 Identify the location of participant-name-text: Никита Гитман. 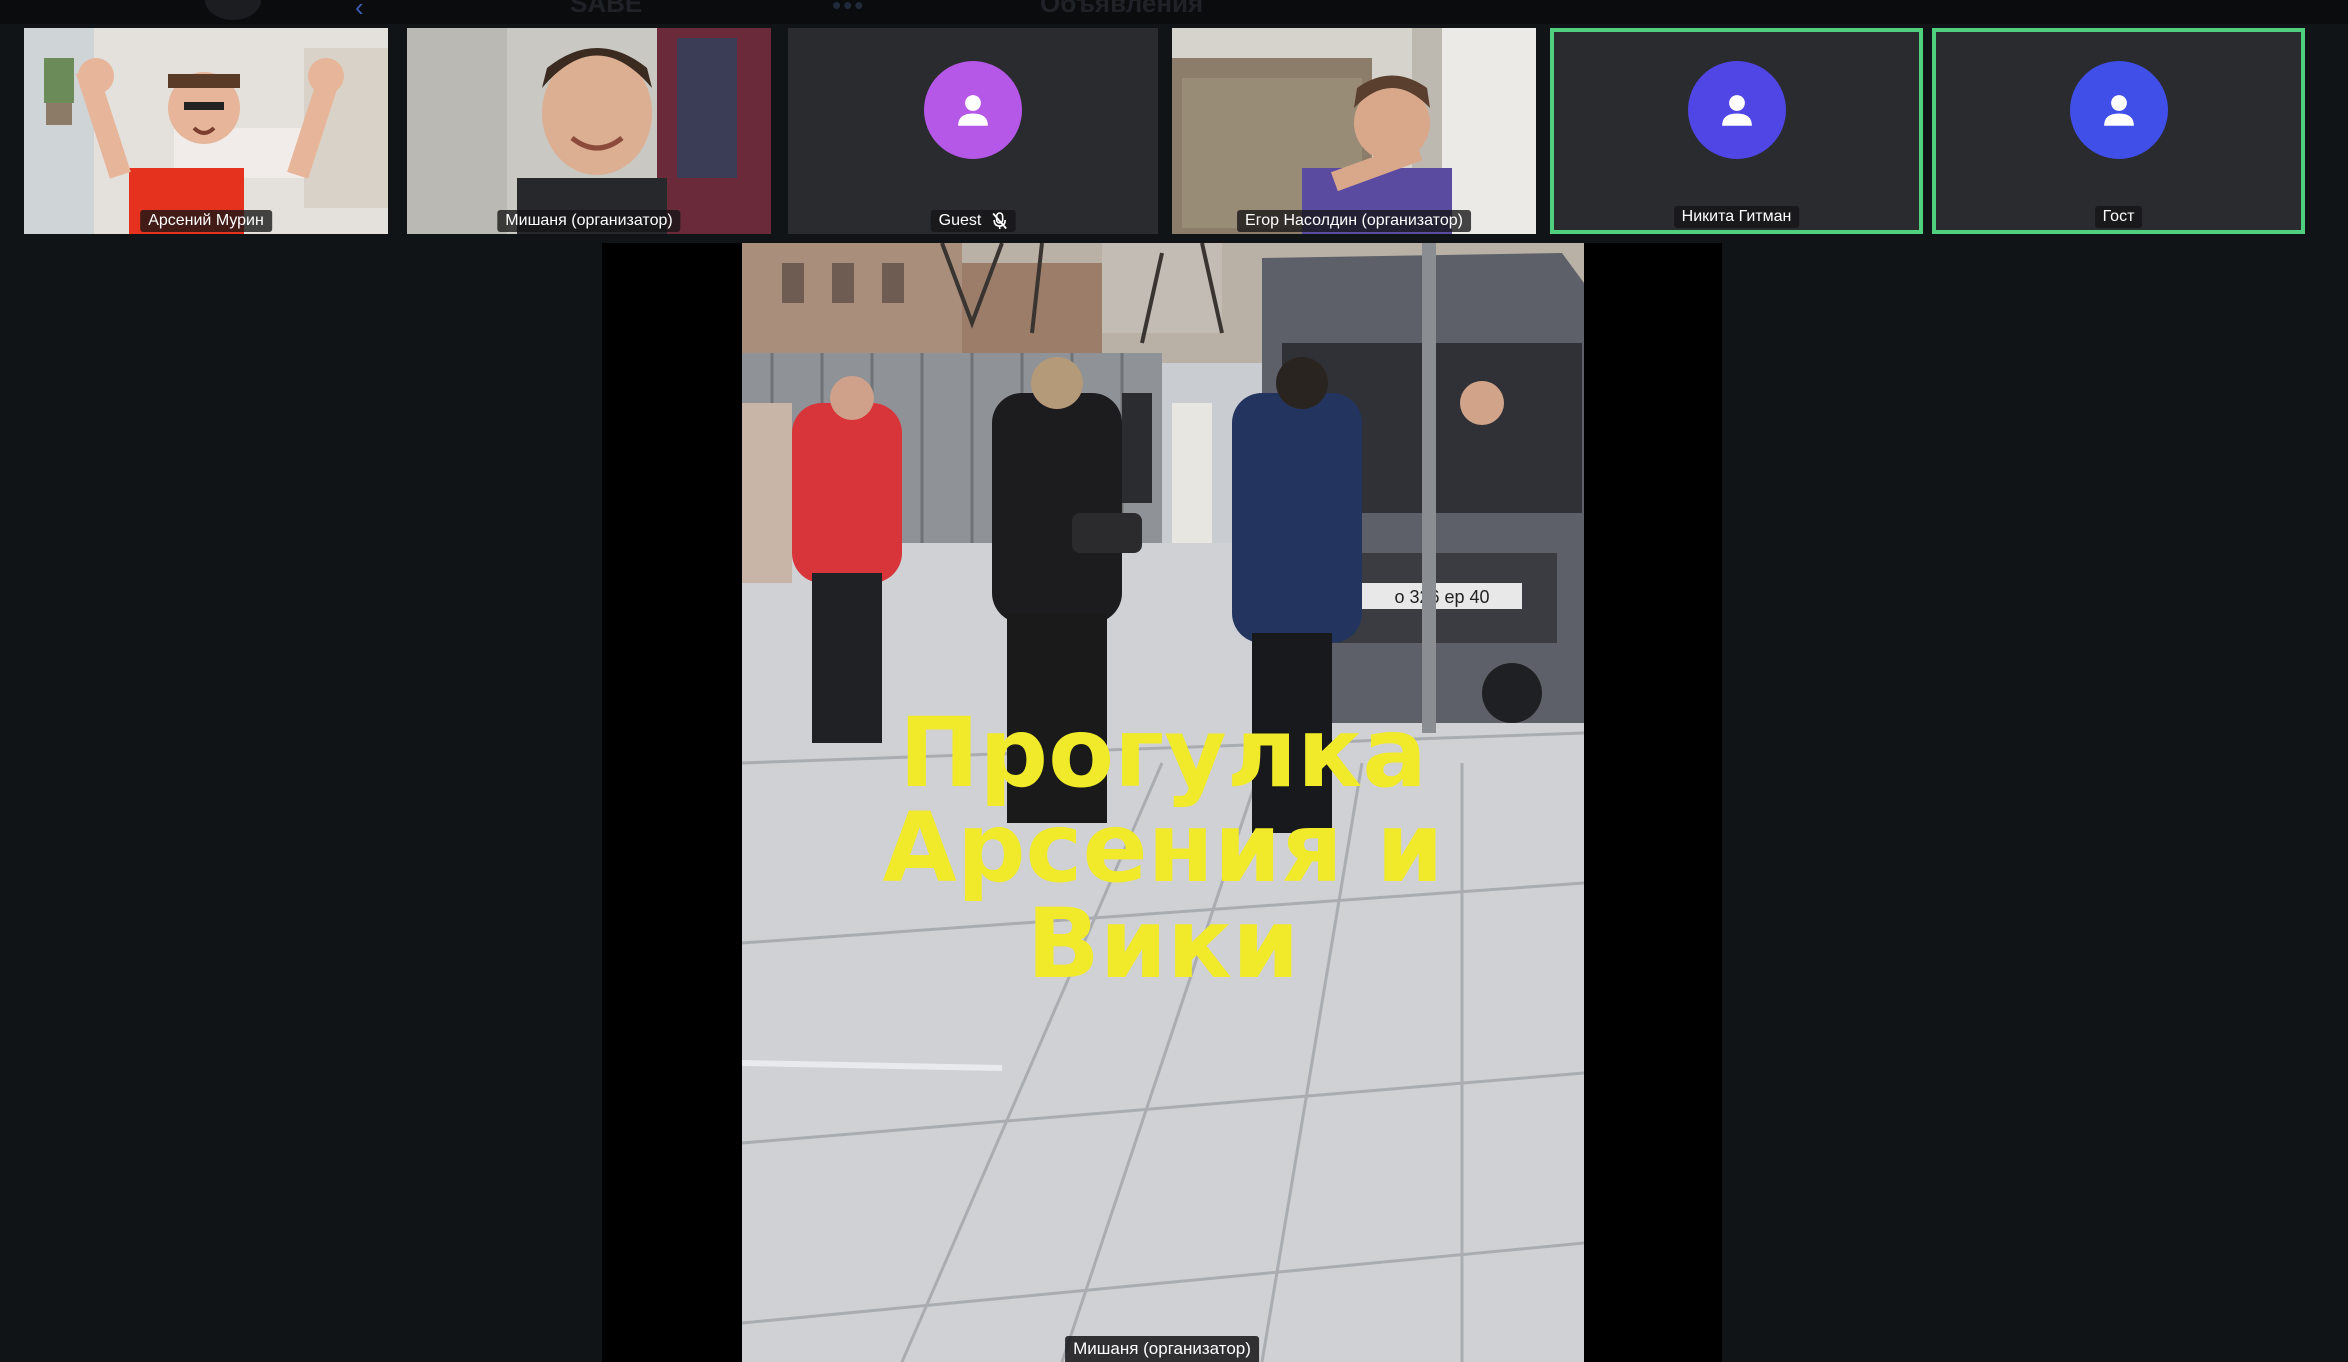
(1736, 216).